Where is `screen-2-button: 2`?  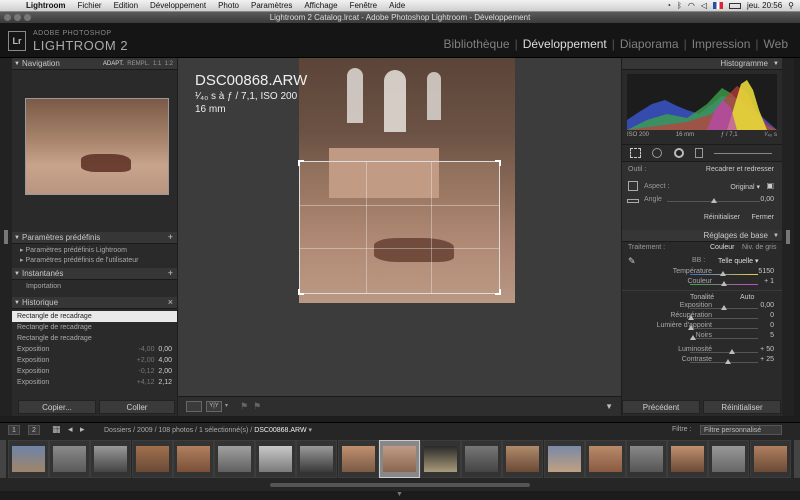 screen-2-button: 2 is located at coordinates (34, 430).